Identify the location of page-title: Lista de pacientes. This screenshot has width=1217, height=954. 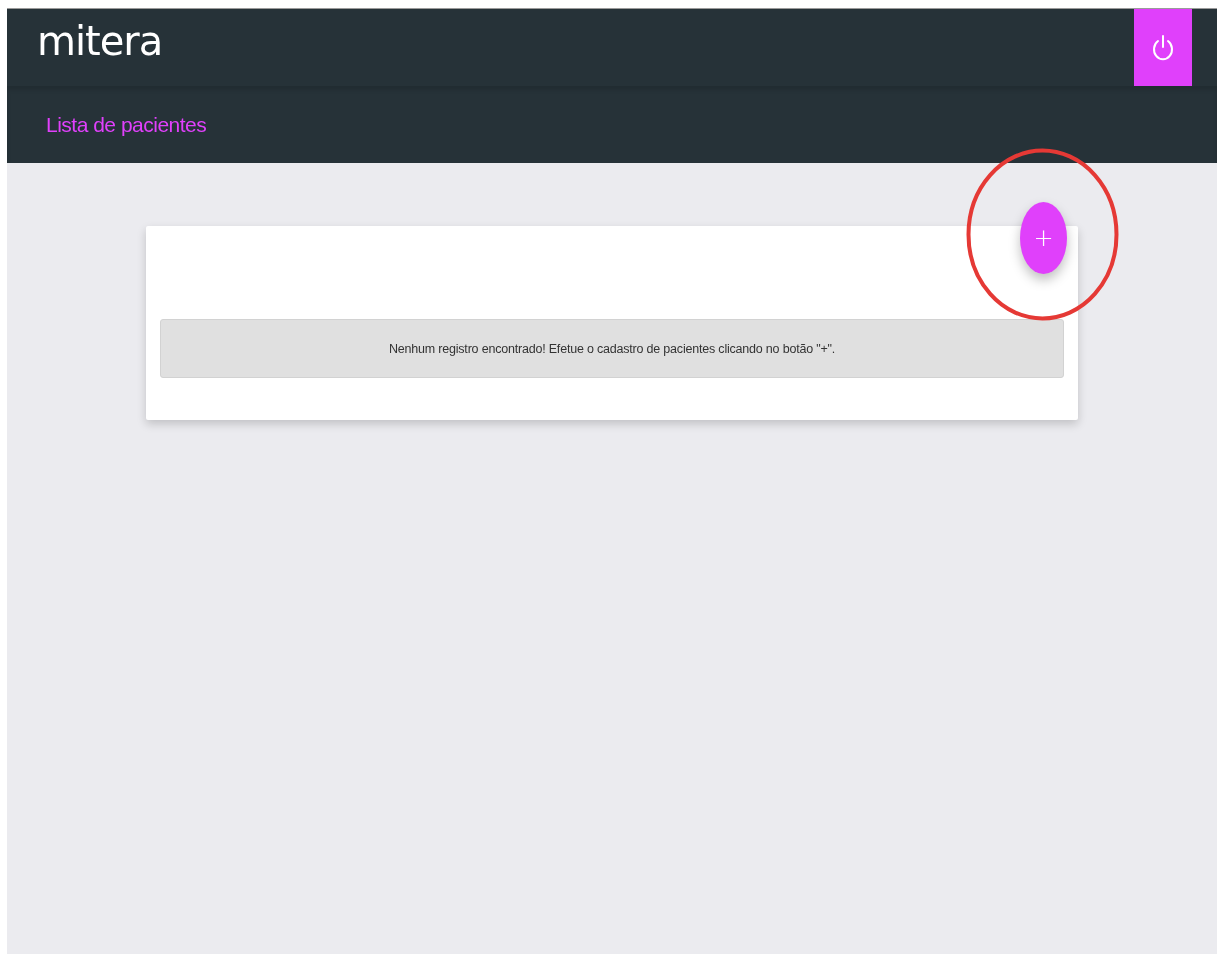
(126, 124).